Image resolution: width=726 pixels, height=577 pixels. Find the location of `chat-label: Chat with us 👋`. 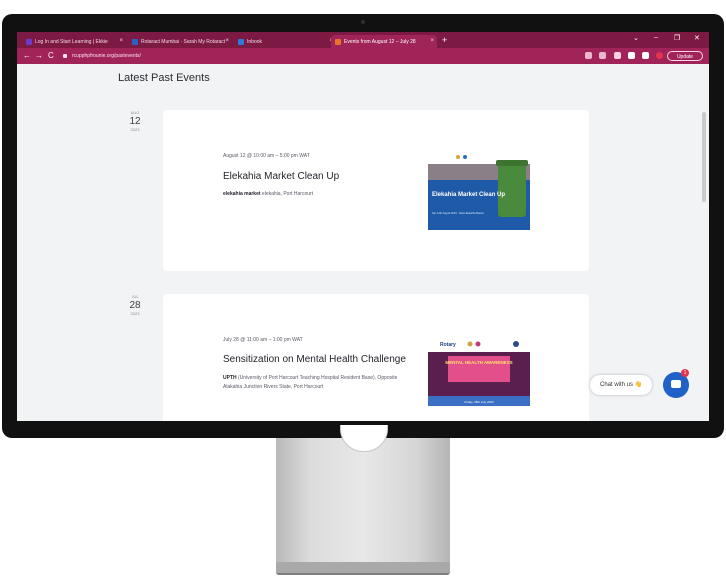

chat-label: Chat with us 👋 is located at coordinates (621, 385).